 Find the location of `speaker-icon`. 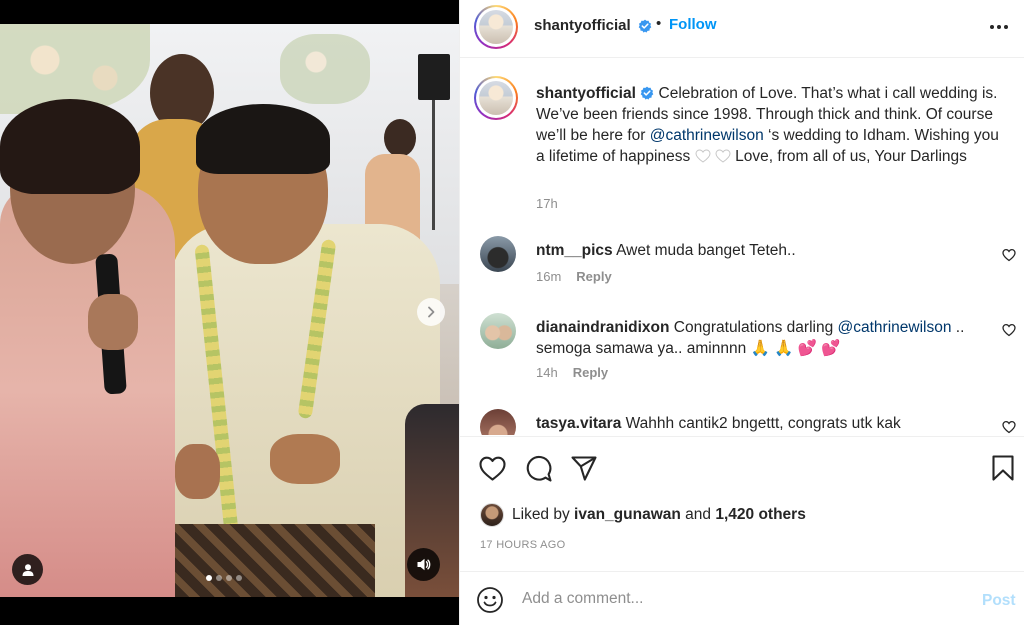

speaker-icon is located at coordinates (424, 564).